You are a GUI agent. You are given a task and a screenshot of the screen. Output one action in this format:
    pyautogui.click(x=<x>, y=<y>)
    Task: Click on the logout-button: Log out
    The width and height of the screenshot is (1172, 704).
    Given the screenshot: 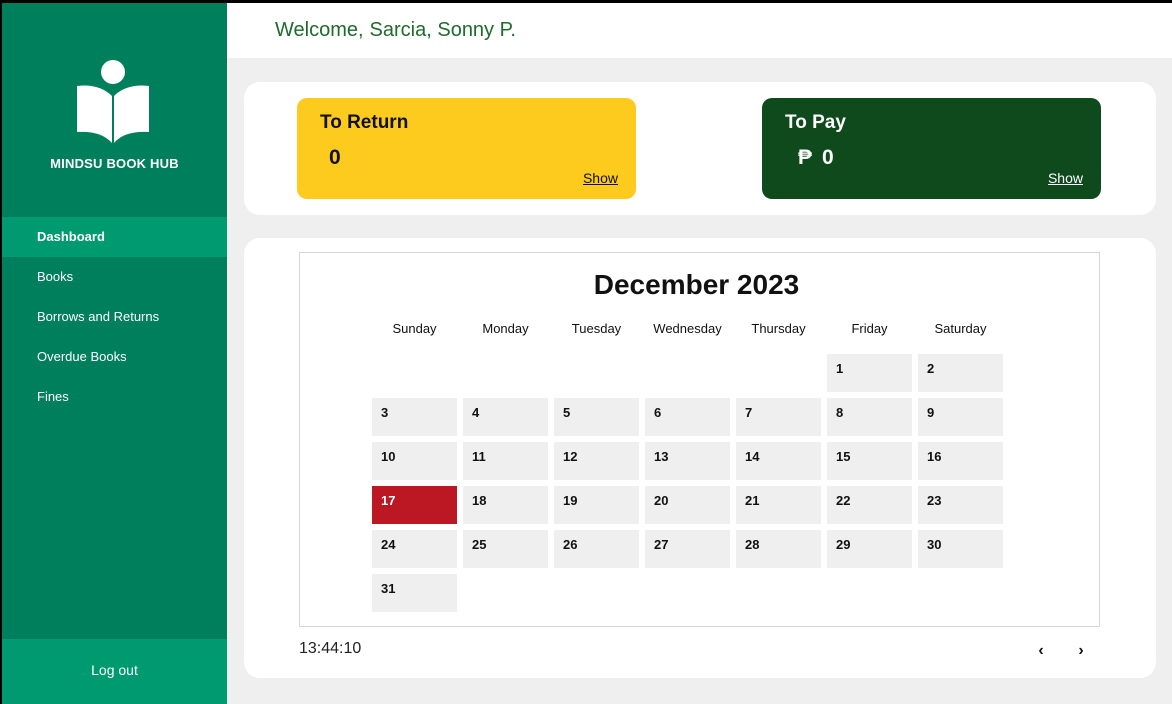 What is the action you would take?
    pyautogui.click(x=114, y=671)
    